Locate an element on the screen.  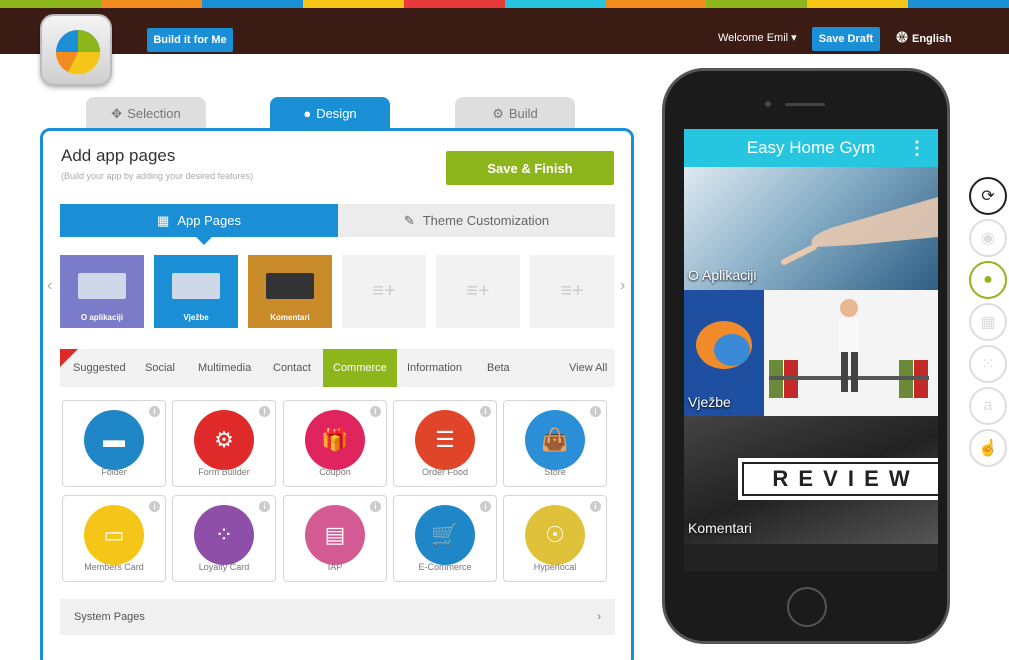
chevron-right-icon: › is located at coordinates (599, 617).